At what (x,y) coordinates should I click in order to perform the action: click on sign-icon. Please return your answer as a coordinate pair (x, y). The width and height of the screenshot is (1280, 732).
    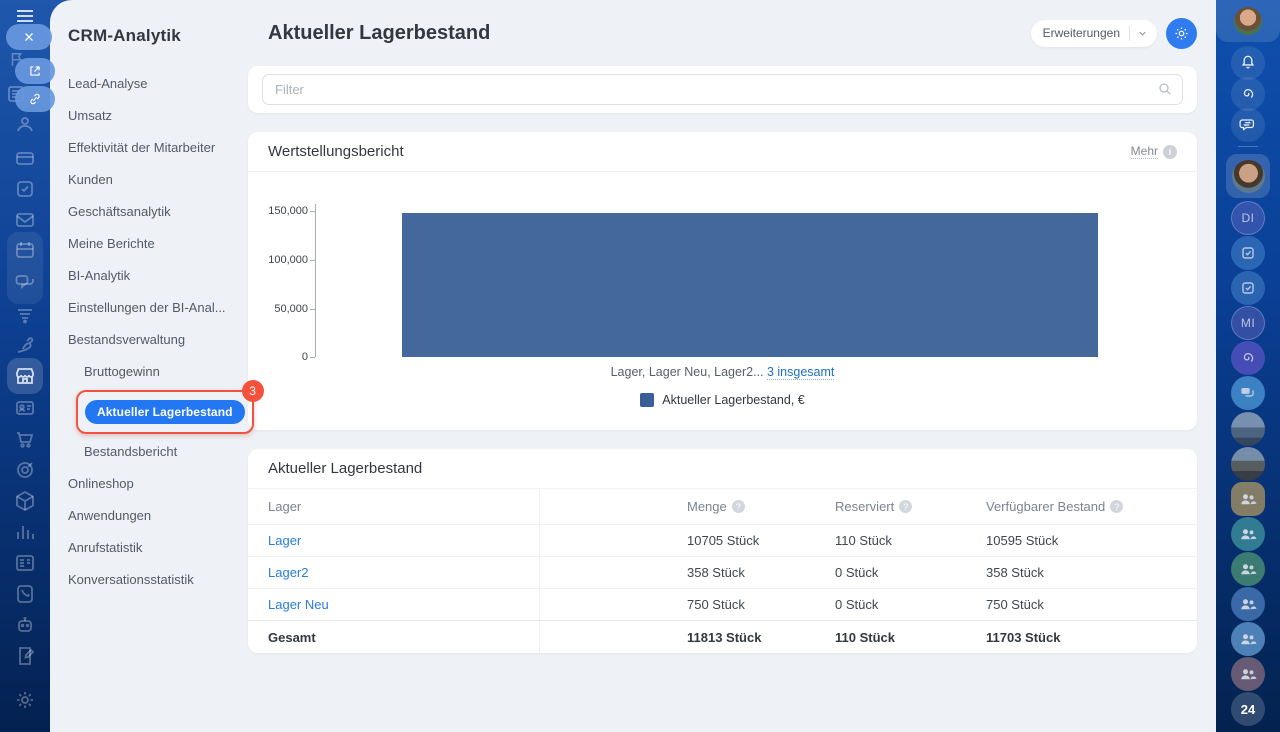
    Looking at the image, I should click on (25, 345).